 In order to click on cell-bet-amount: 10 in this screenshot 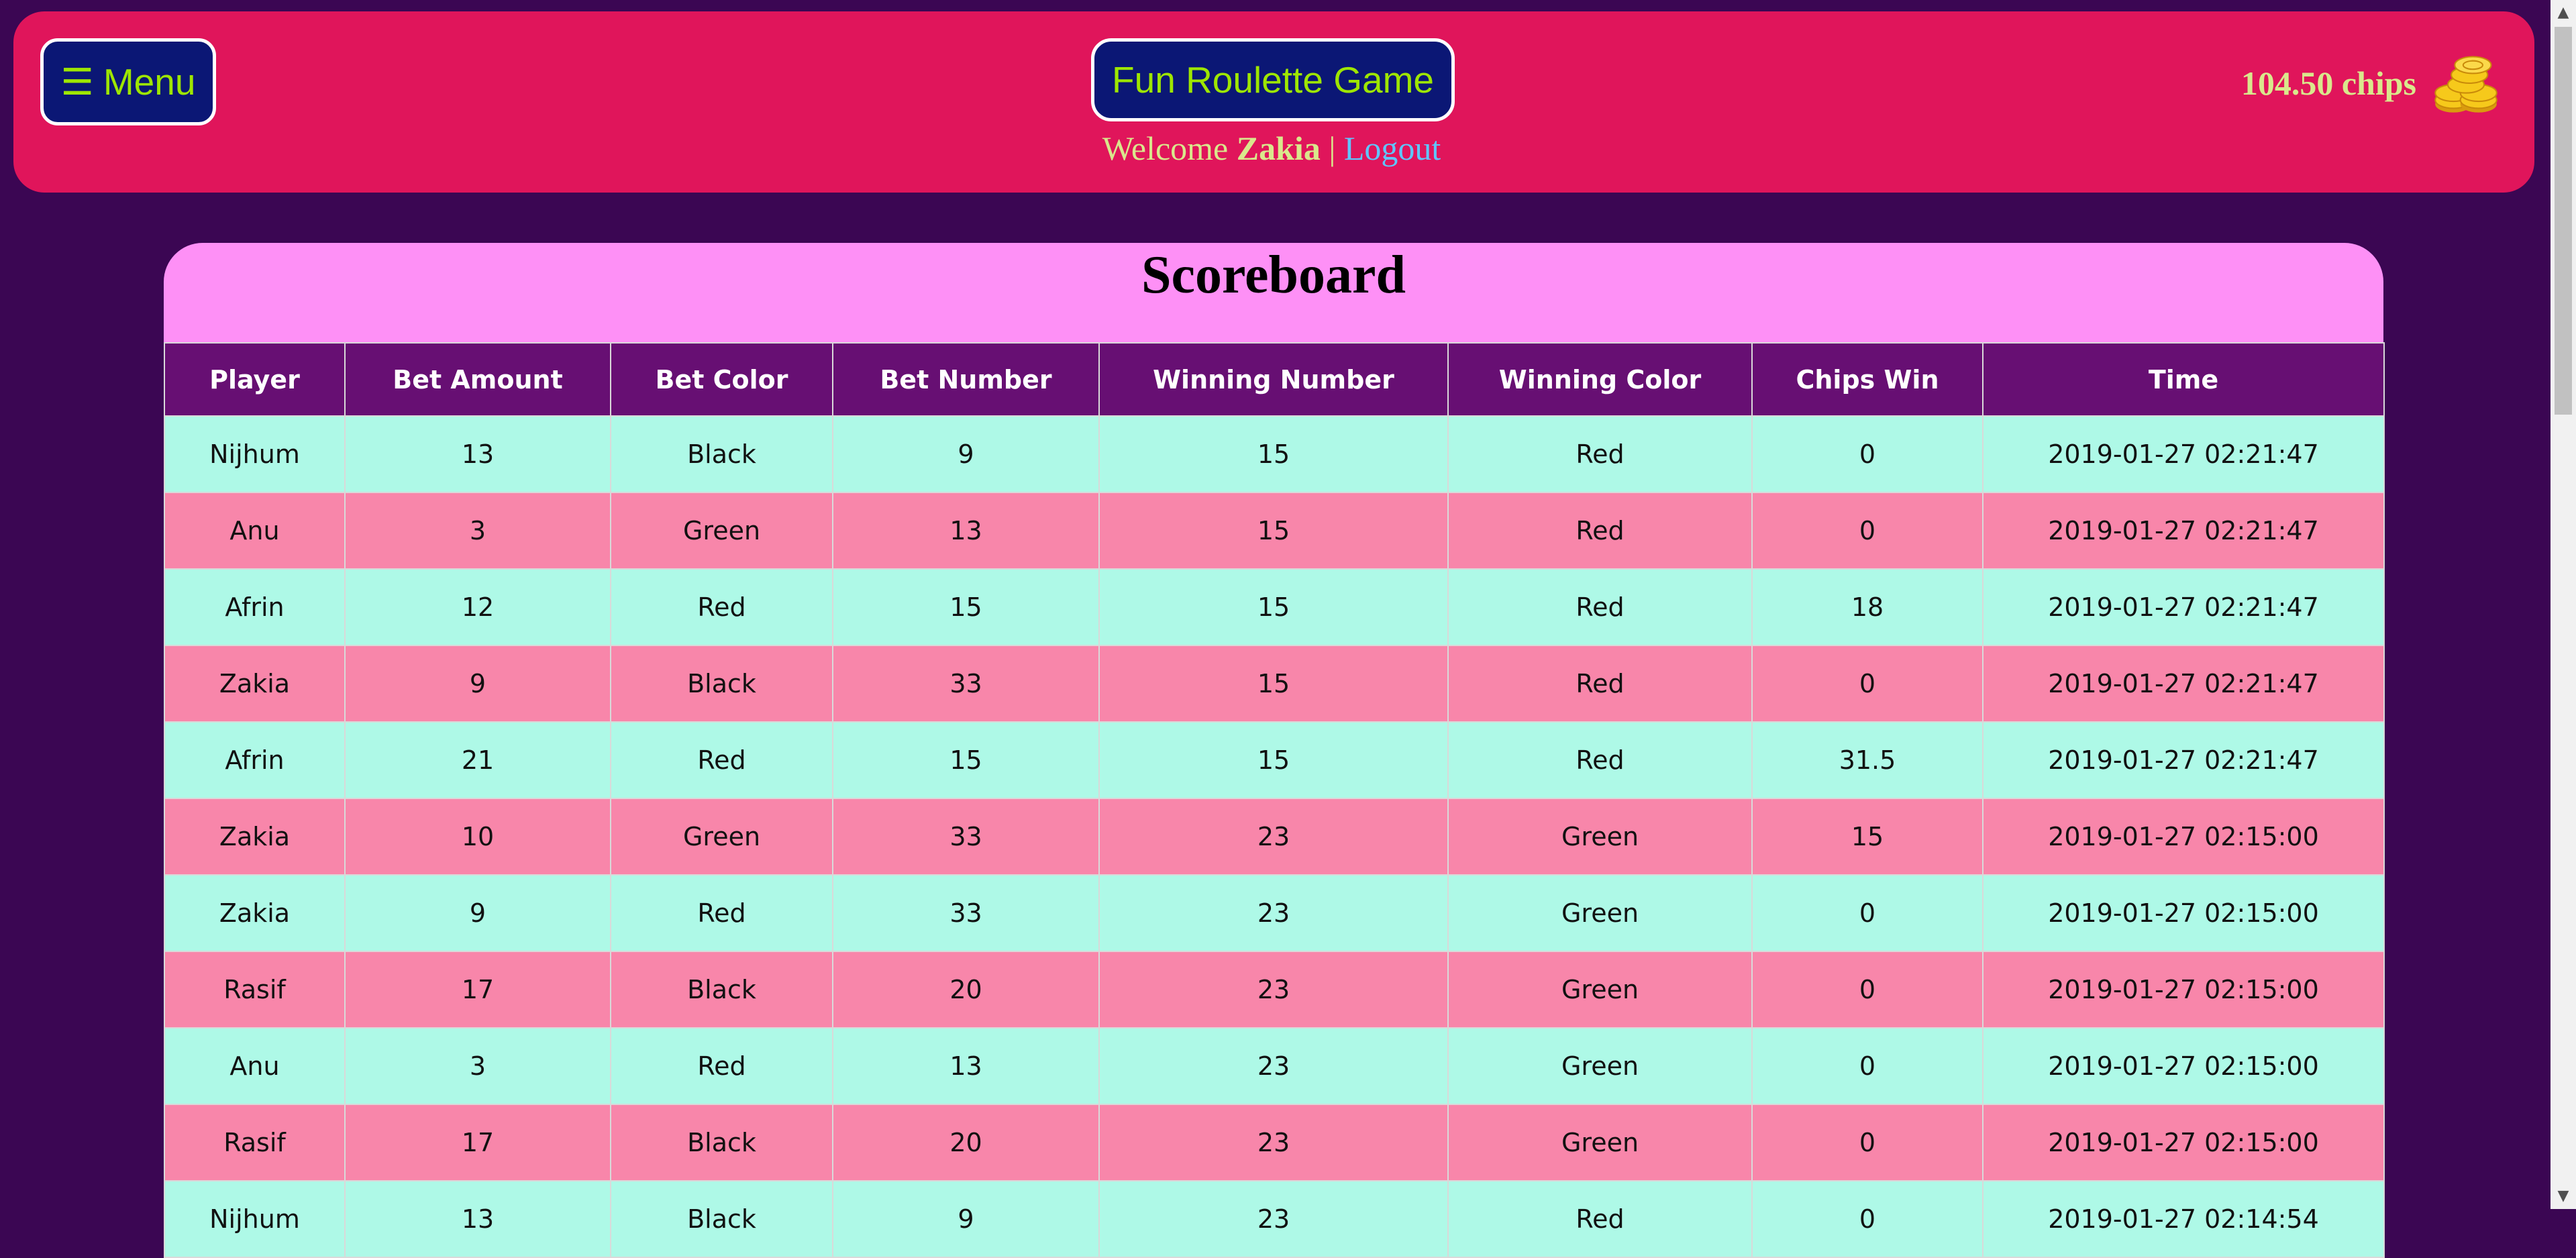, I will do `click(477, 837)`.